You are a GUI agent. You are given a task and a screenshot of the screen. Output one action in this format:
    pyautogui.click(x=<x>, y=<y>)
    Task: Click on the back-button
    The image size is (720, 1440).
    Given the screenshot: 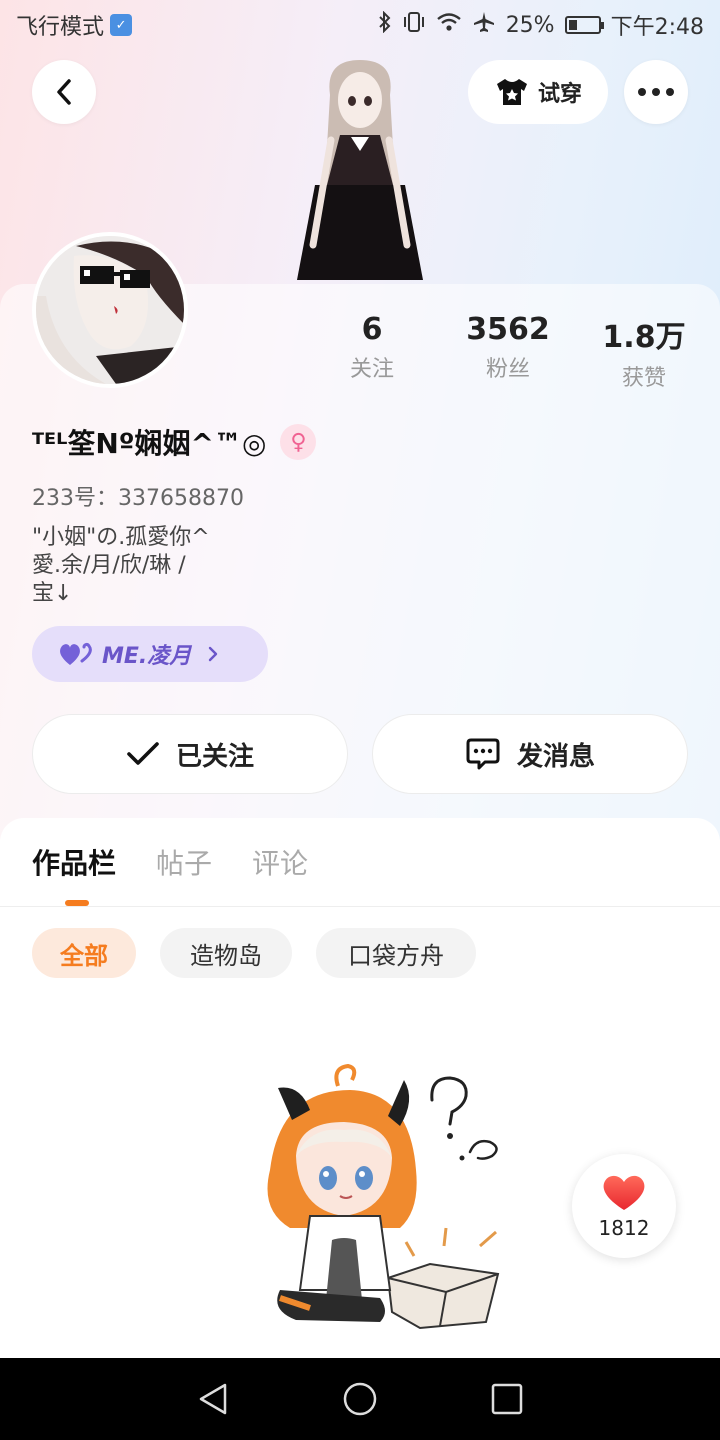 What is the action you would take?
    pyautogui.click(x=64, y=92)
    